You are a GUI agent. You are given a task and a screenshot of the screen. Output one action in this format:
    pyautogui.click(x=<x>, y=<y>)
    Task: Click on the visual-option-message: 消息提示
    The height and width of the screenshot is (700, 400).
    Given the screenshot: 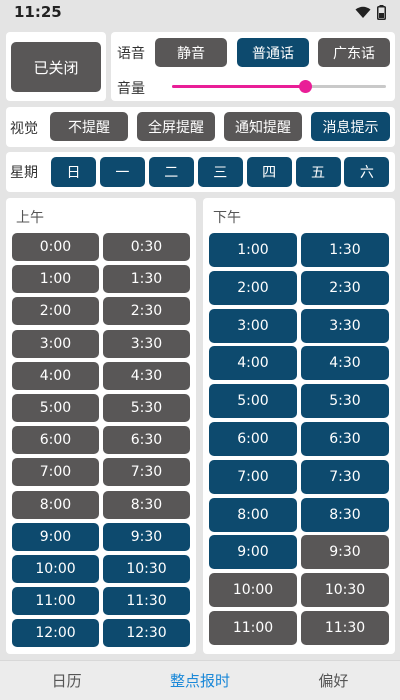 What is the action you would take?
    pyautogui.click(x=350, y=126)
    